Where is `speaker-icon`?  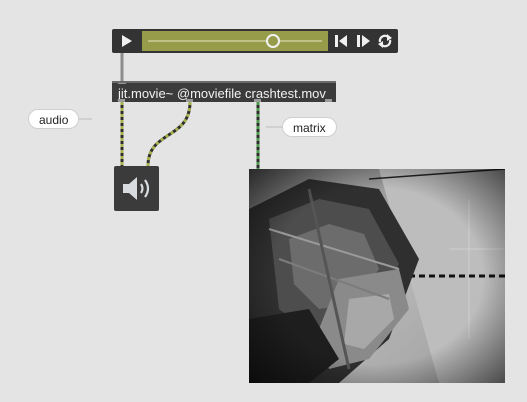 speaker-icon is located at coordinates (136, 188).